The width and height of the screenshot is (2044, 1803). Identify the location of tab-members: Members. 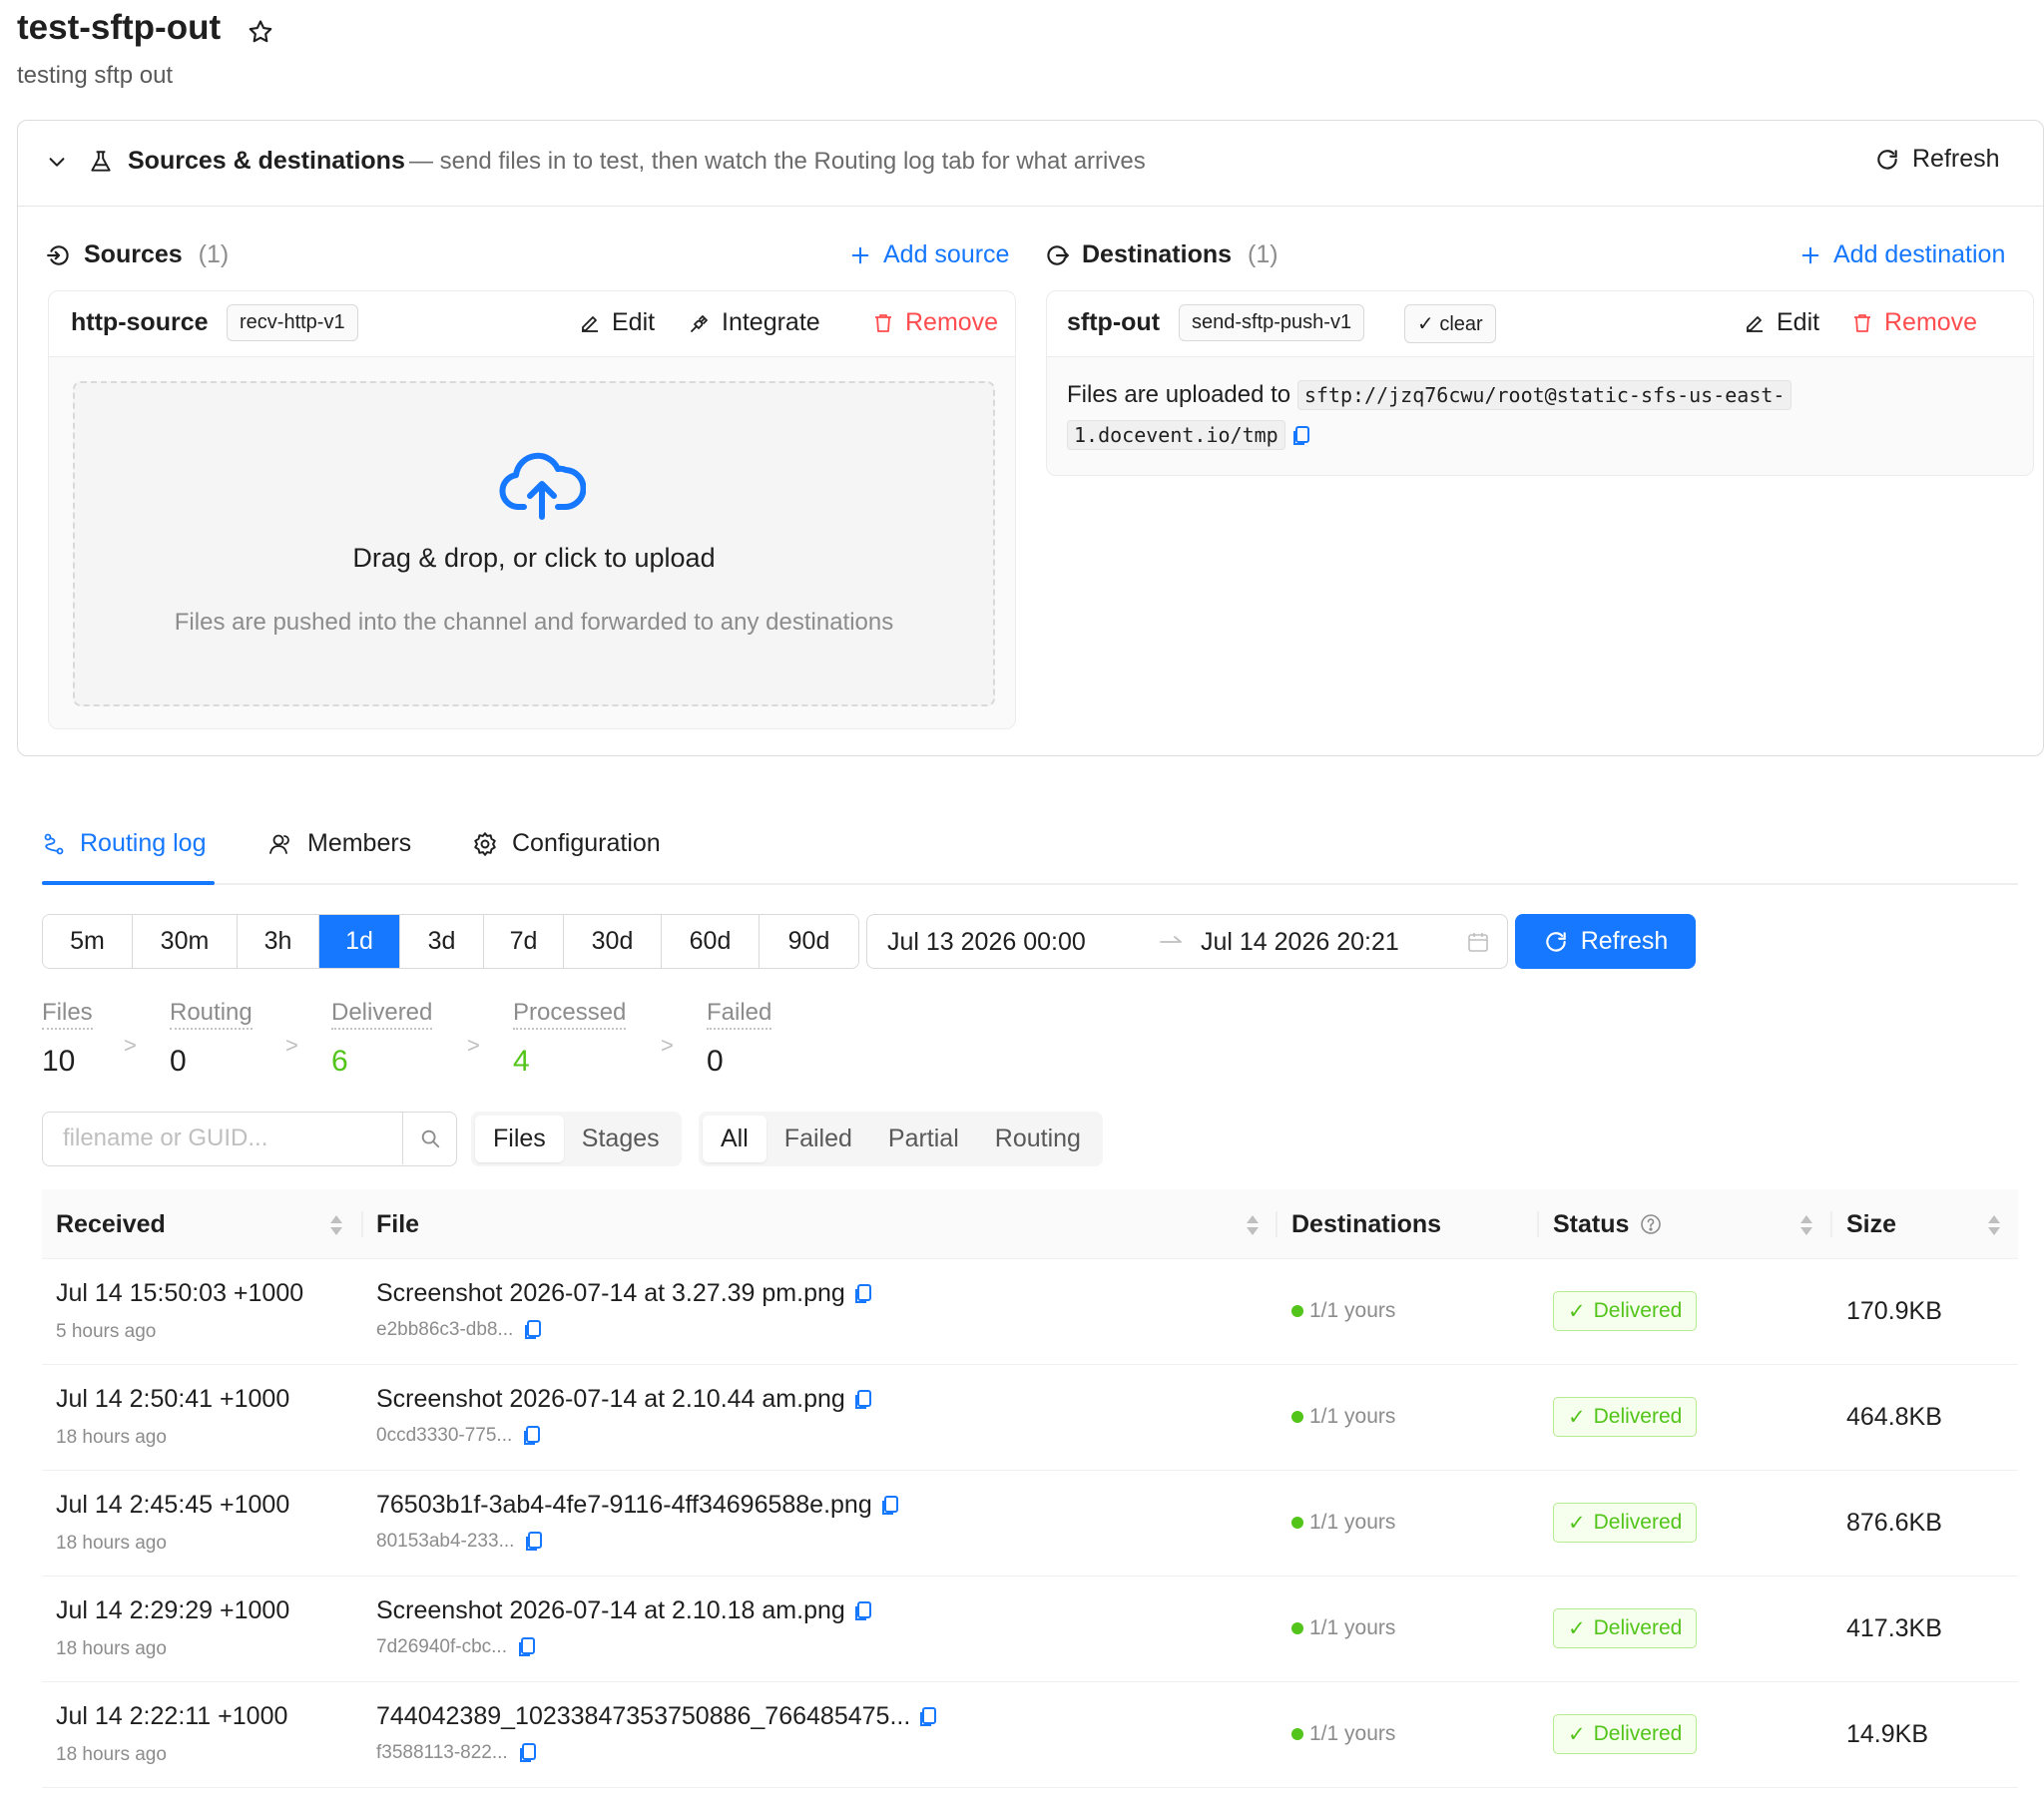
(339, 843).